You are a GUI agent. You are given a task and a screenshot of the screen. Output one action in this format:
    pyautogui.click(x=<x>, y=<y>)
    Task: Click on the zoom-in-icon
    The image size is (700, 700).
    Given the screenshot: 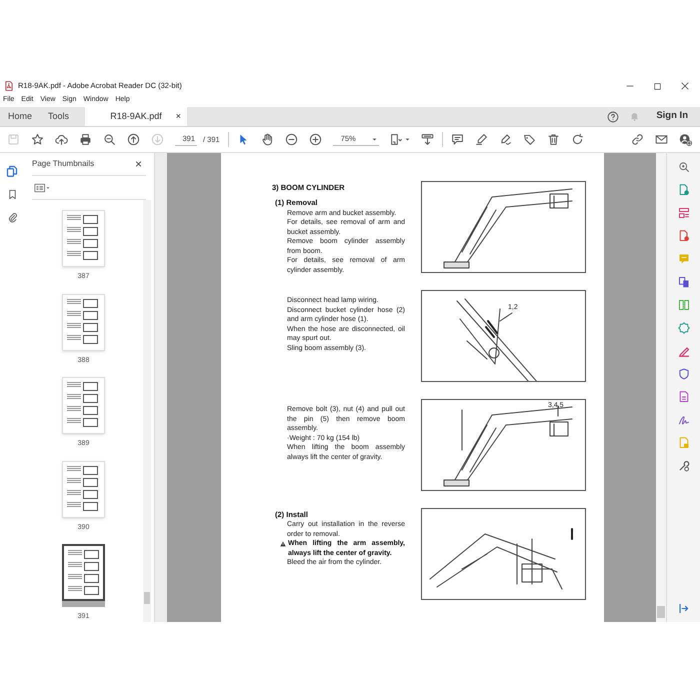 What is the action you would take?
    pyautogui.click(x=315, y=139)
    